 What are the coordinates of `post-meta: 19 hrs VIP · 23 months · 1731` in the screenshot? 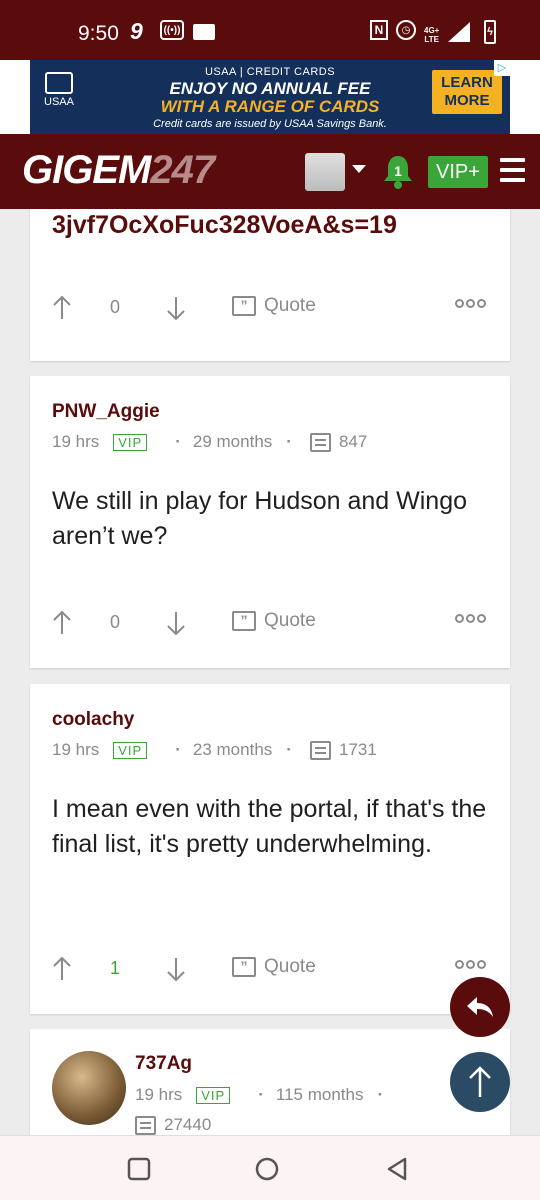 It's located at (214, 750).